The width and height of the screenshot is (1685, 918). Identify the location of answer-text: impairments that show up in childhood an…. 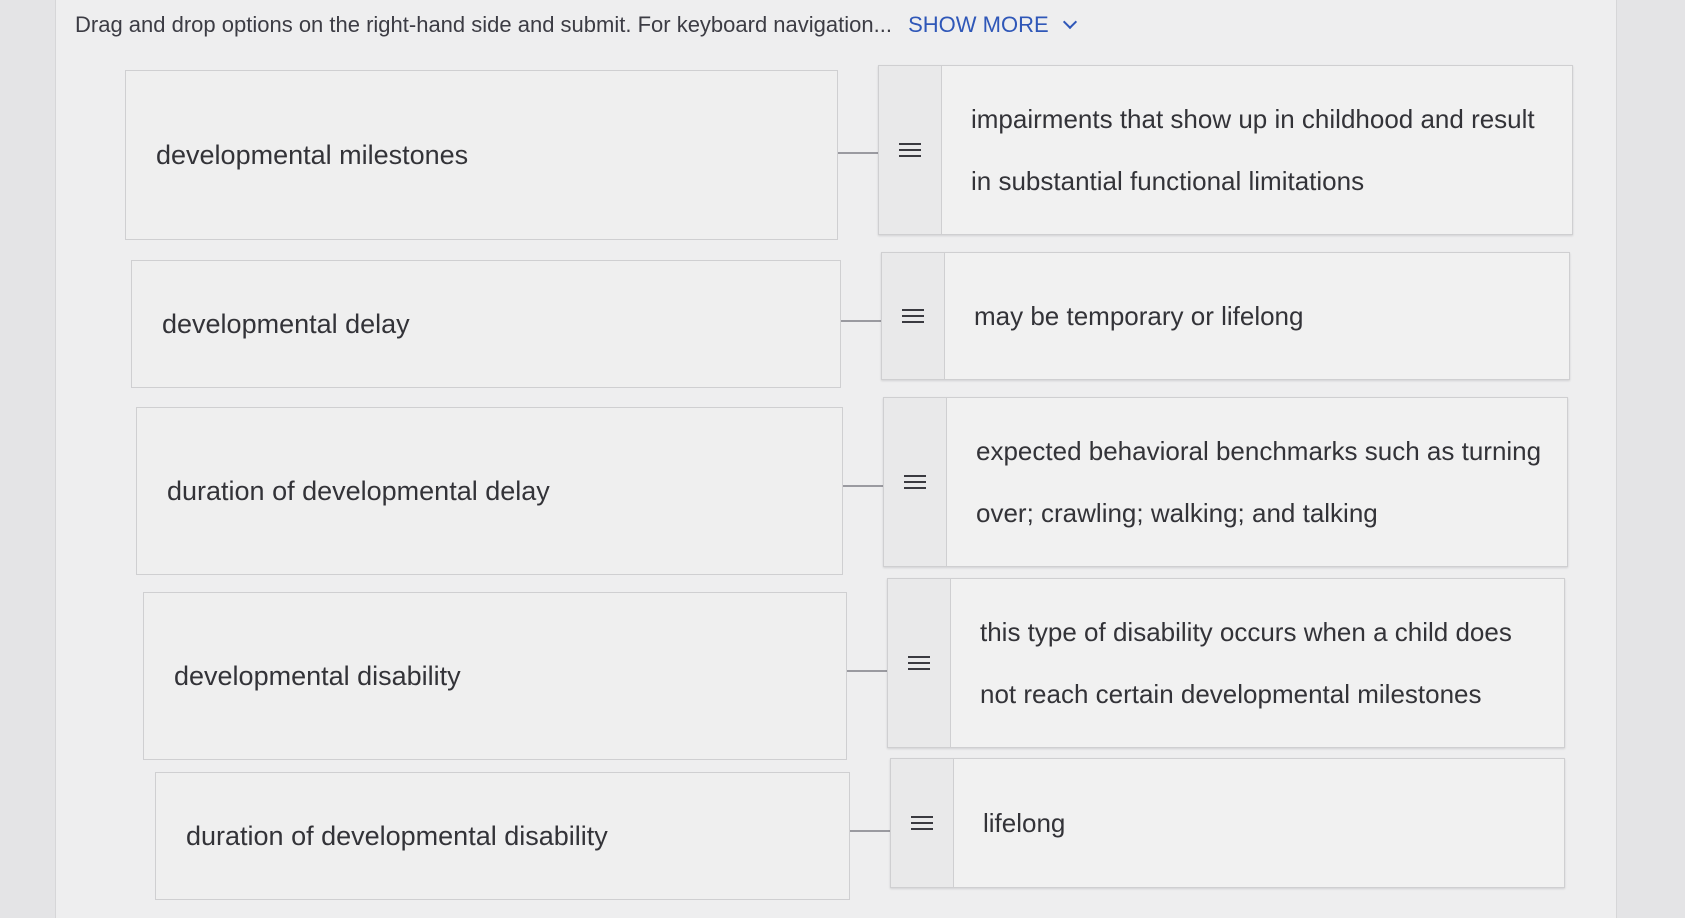
(1253, 150).